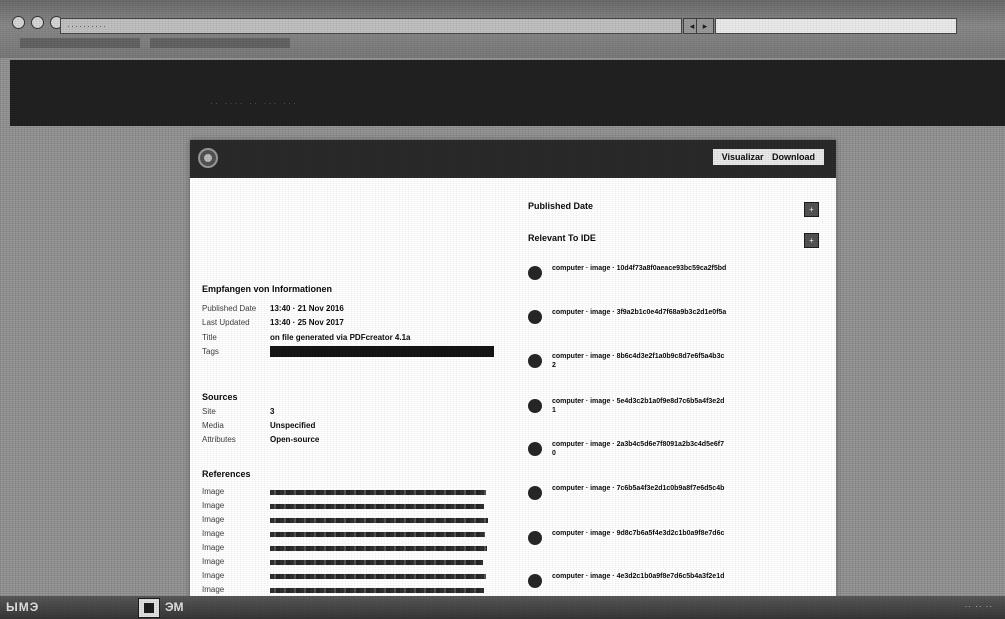 The height and width of the screenshot is (619, 1005). Describe the element at coordinates (307, 308) in the screenshot. I see `kv-value: 13:40 · 21 Nov 2016` at that location.